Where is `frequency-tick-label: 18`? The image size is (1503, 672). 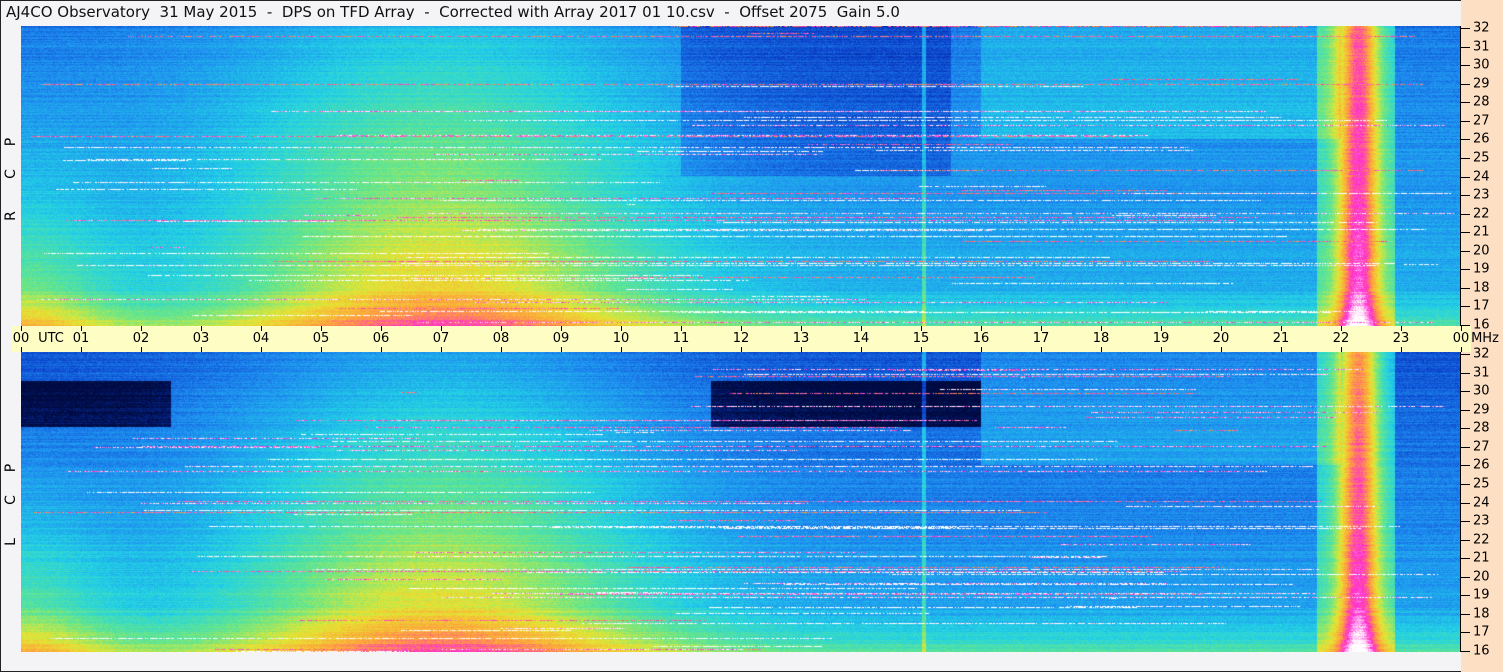 frequency-tick-label: 18 is located at coordinates (1481, 288).